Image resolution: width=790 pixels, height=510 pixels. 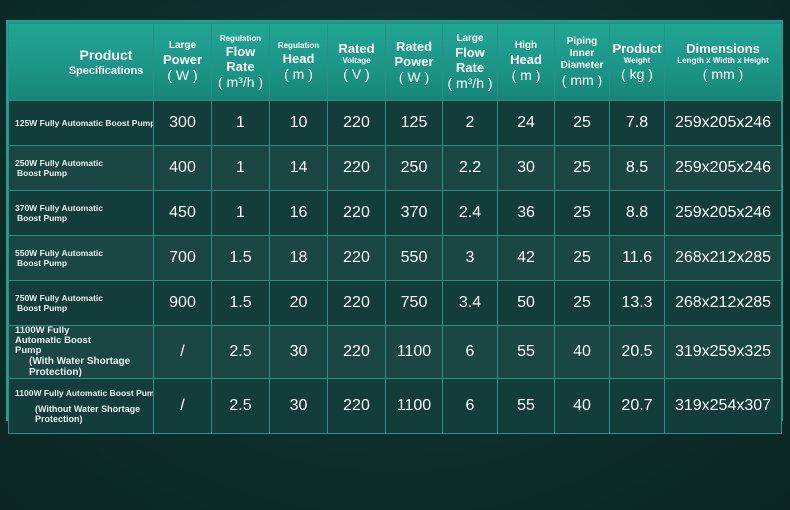 I want to click on cell-dimensions: 319x254x307, so click(x=723, y=406).